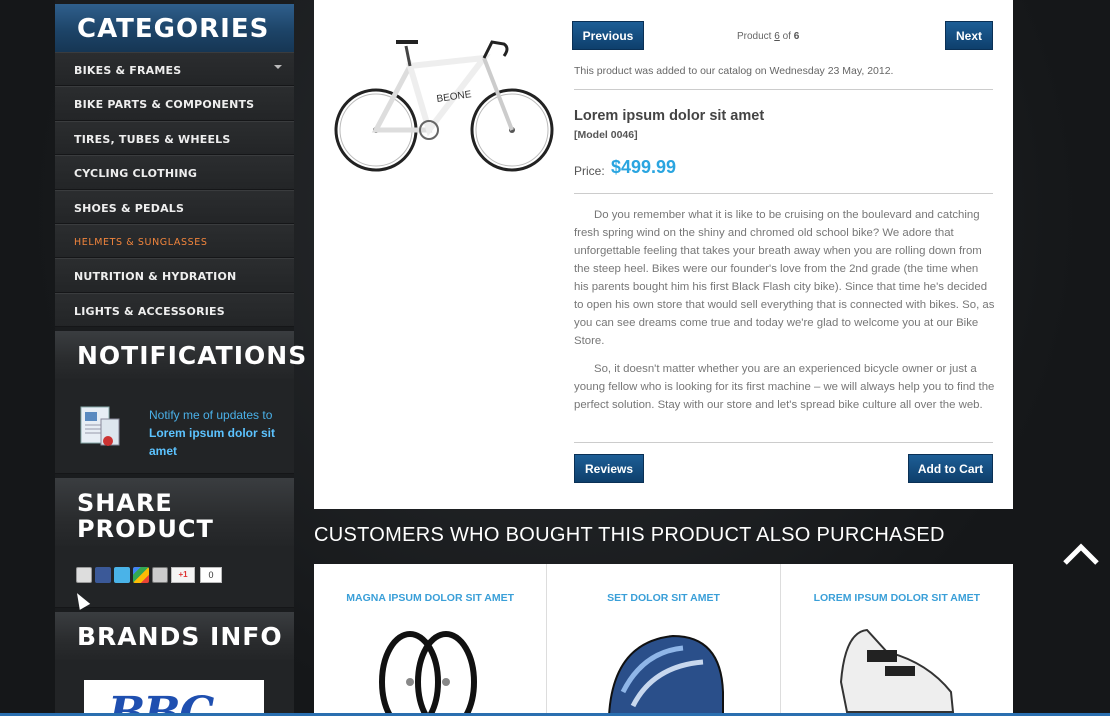 The height and width of the screenshot is (716, 1110). Describe the element at coordinates (430, 598) in the screenshot. I see `also-item-name: MAGNA IPSUM DOLOR SIT AMET` at that location.